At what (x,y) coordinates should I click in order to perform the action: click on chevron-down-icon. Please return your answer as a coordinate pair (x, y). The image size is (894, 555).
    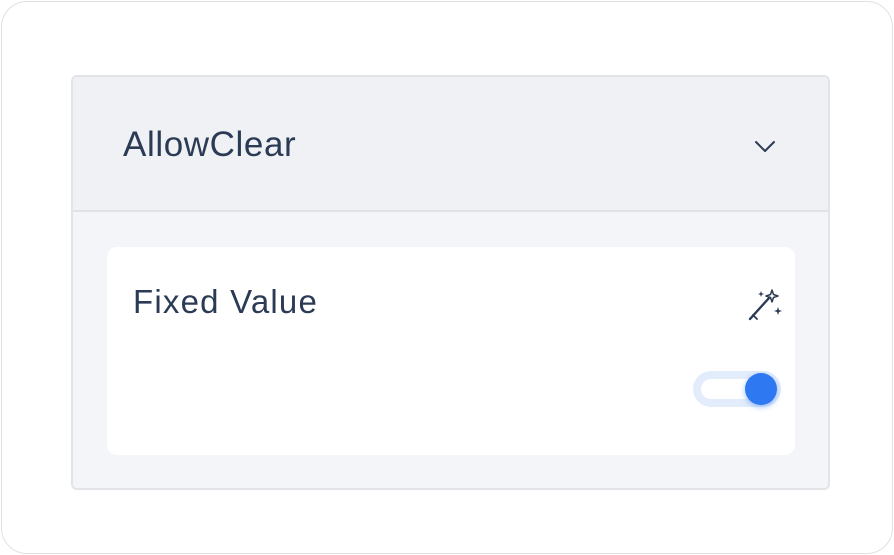
    Looking at the image, I should click on (765, 147).